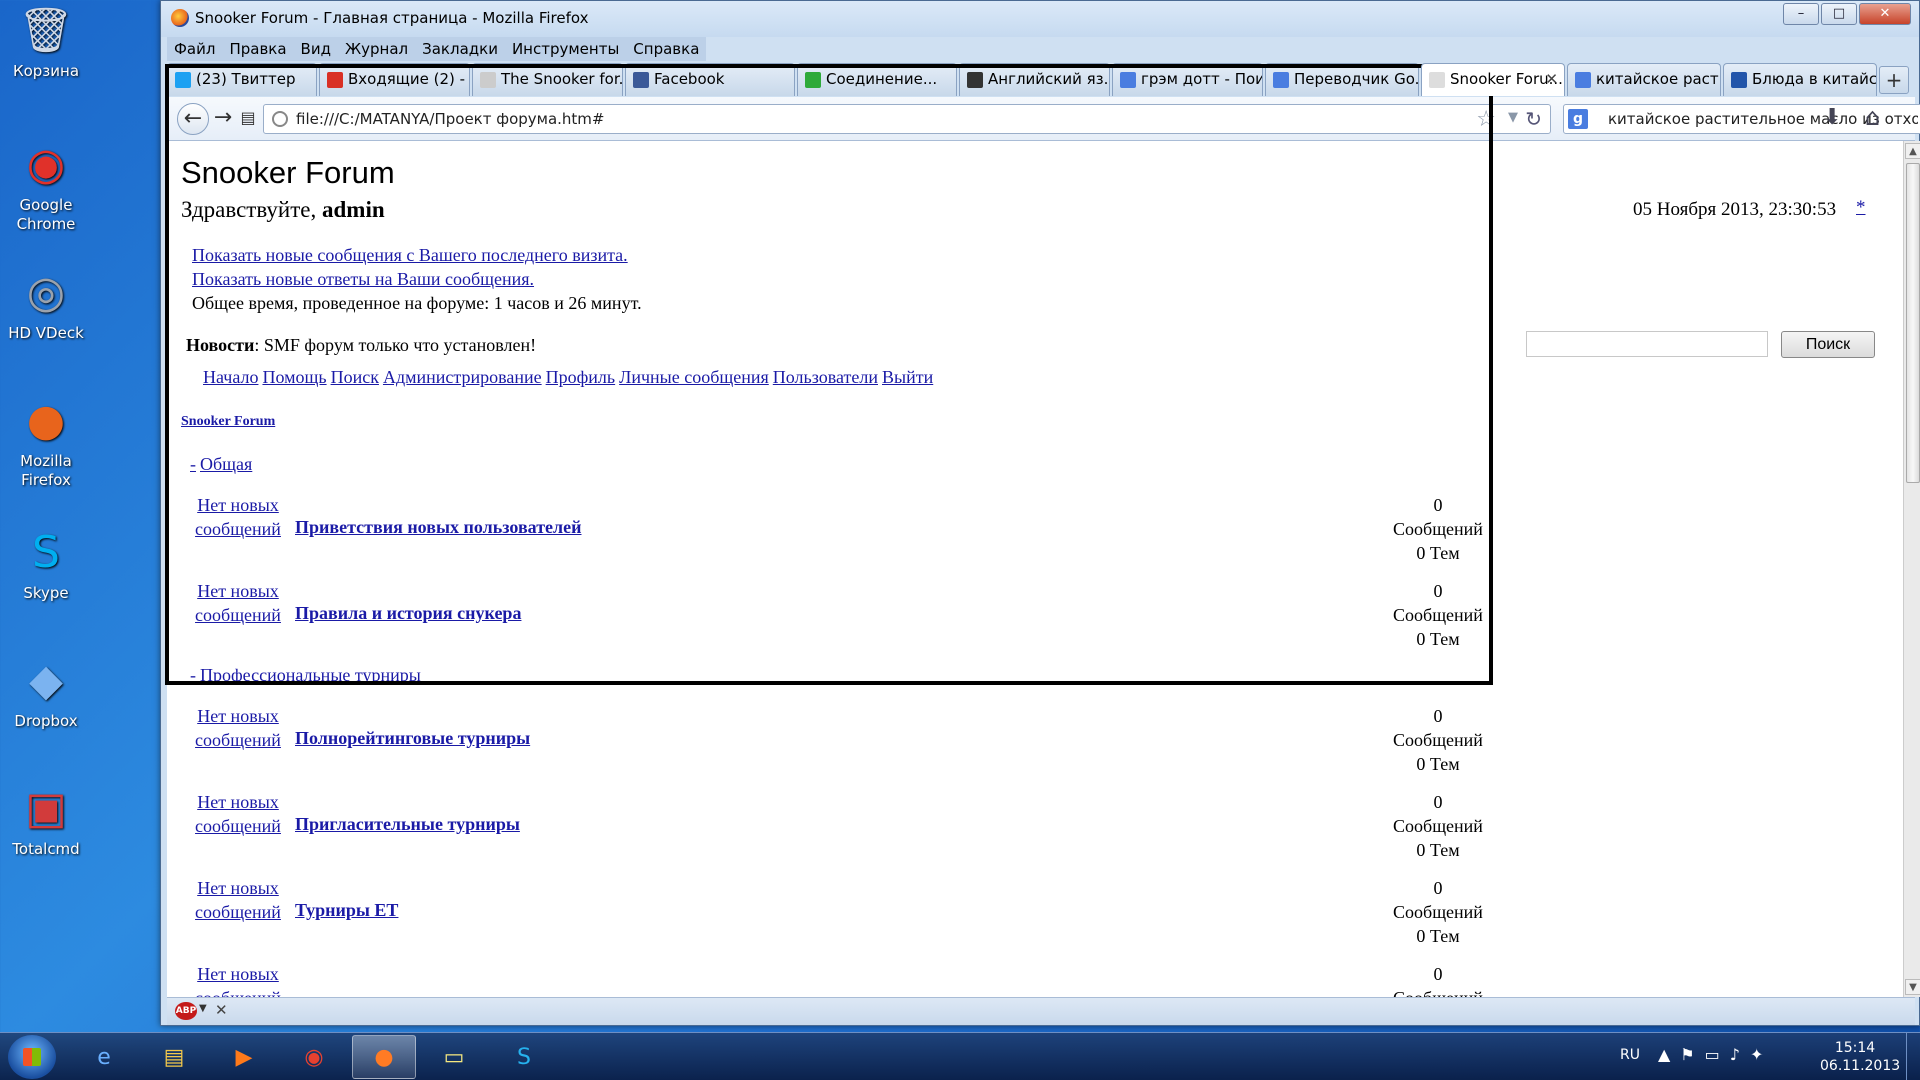 This screenshot has height=1080, width=1920. Describe the element at coordinates (907, 377) in the screenshot. I see `forum-menu-link-7: Выйти` at that location.